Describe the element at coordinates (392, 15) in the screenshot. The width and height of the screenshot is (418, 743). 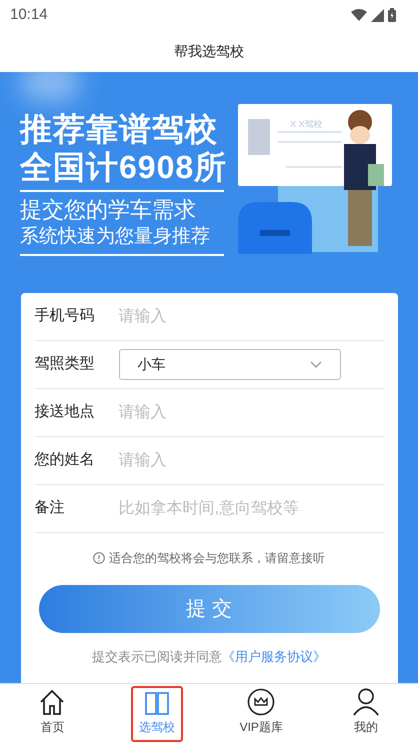
I see `battery-icon` at that location.